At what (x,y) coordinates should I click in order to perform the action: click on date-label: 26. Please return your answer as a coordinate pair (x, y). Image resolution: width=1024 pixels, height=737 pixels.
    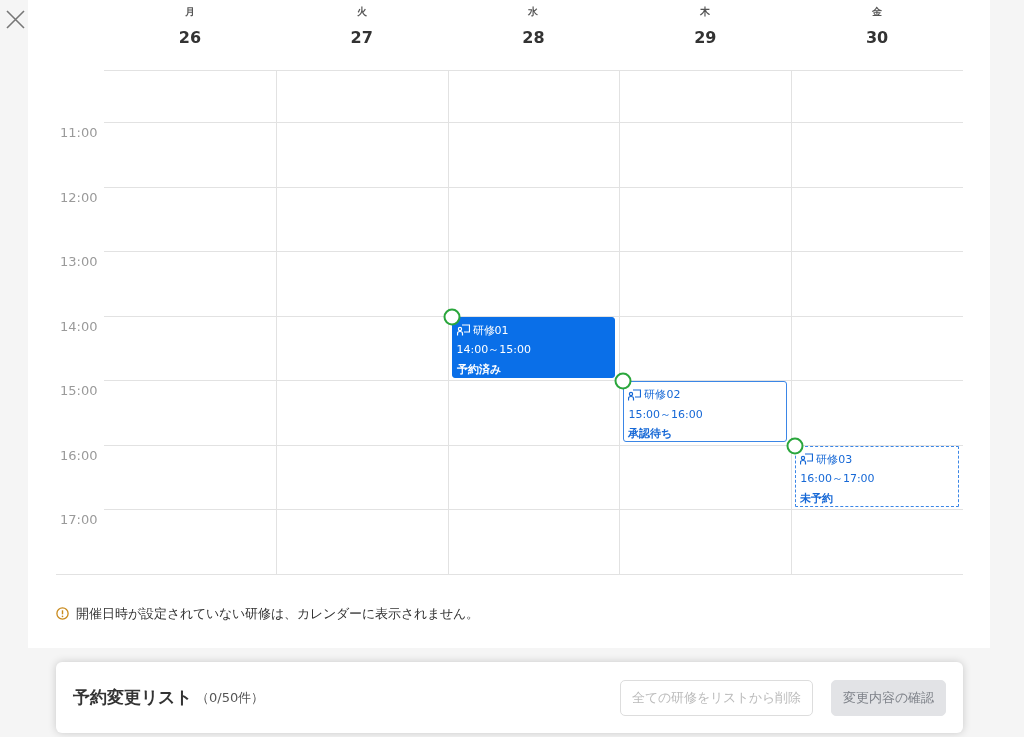
    Looking at the image, I should click on (190, 37).